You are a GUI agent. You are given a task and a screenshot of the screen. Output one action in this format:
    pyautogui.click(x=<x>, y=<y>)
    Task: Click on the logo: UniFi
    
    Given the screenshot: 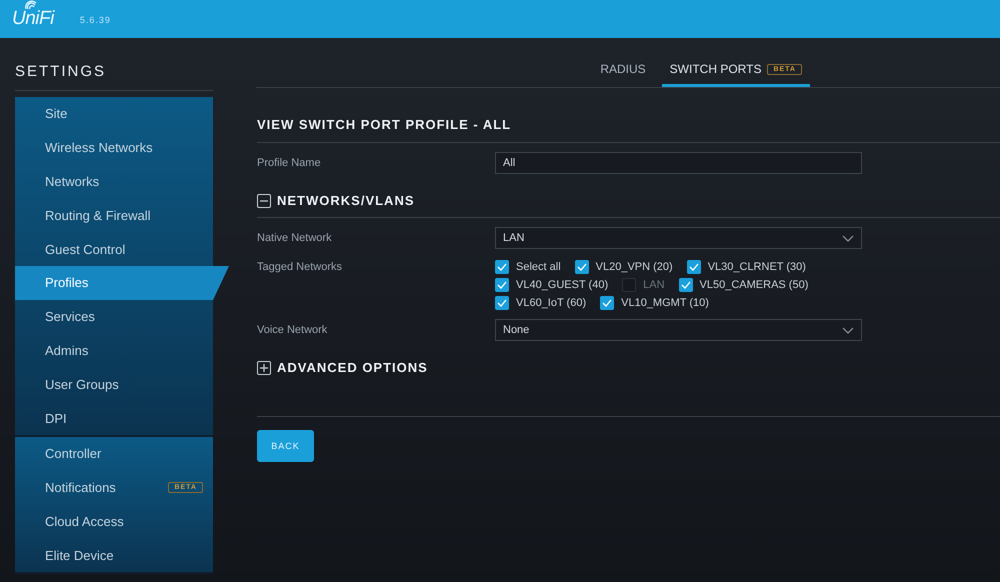 What is the action you would take?
    pyautogui.click(x=33, y=19)
    